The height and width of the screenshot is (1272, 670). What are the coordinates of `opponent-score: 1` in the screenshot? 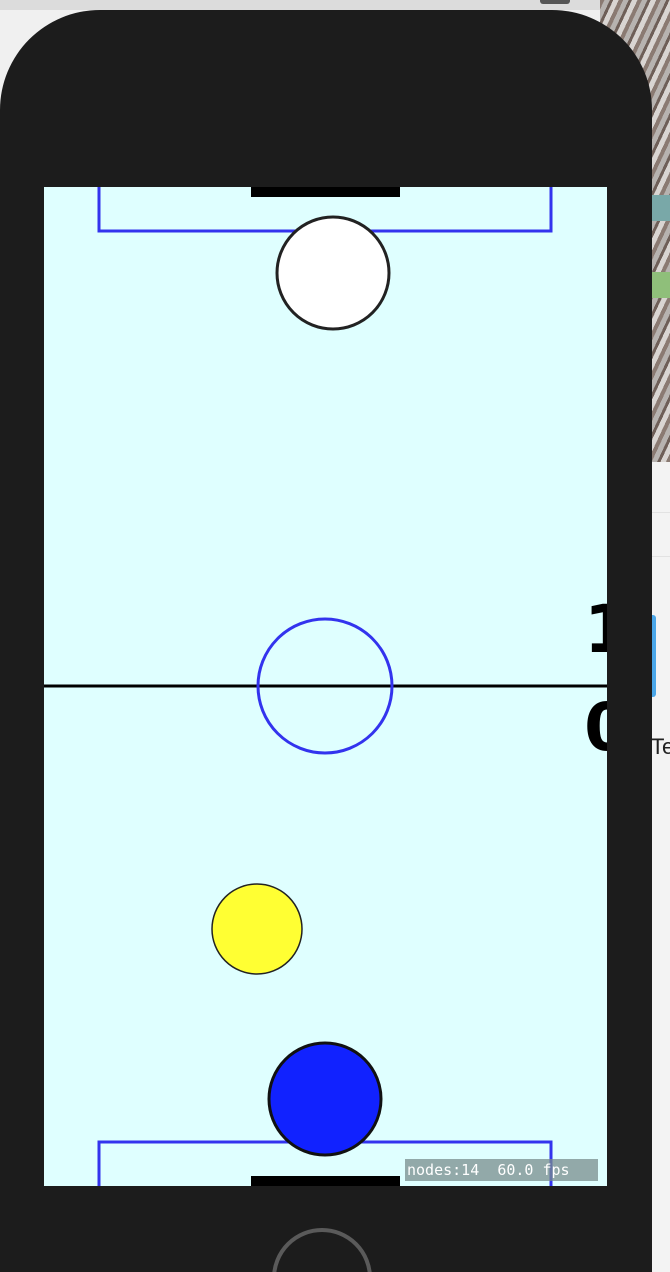 It's located at (578, 630).